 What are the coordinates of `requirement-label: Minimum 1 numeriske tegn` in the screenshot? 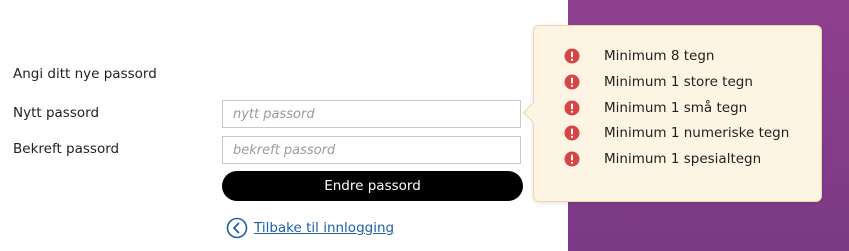 It's located at (697, 133).